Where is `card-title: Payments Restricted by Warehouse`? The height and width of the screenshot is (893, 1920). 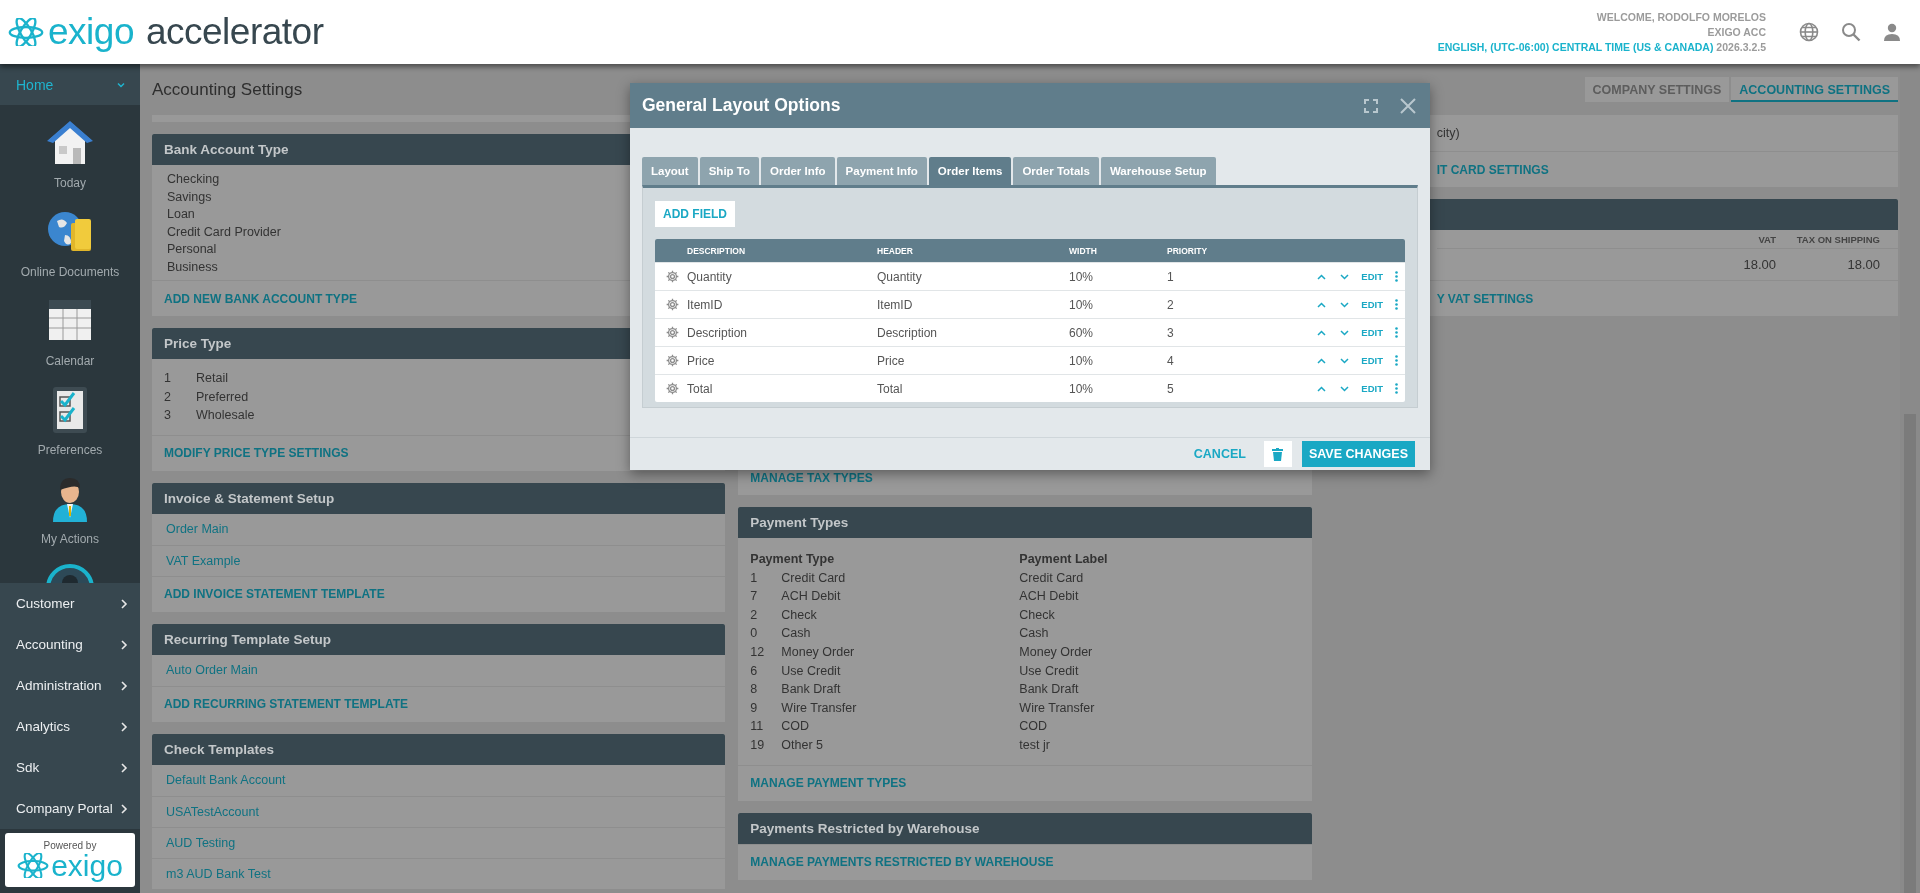 card-title: Payments Restricted by Warehouse is located at coordinates (865, 828).